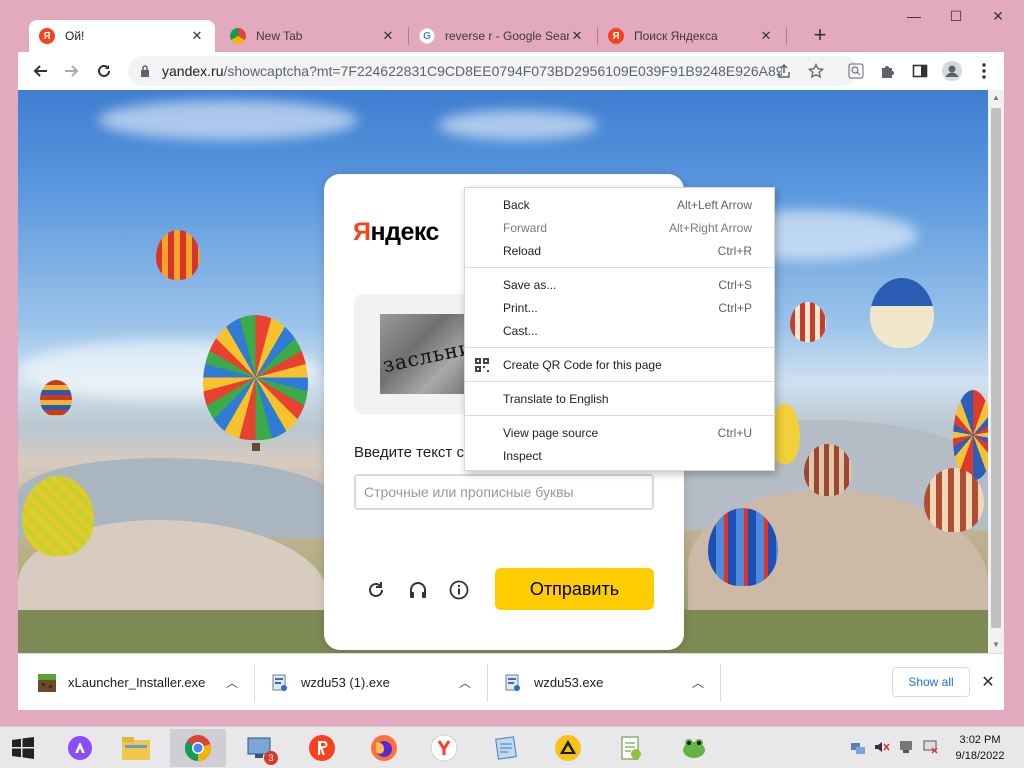 This screenshot has height=768, width=1024. What do you see at coordinates (619, 455) in the screenshot?
I see `menu-item-inspect: Inspect` at bounding box center [619, 455].